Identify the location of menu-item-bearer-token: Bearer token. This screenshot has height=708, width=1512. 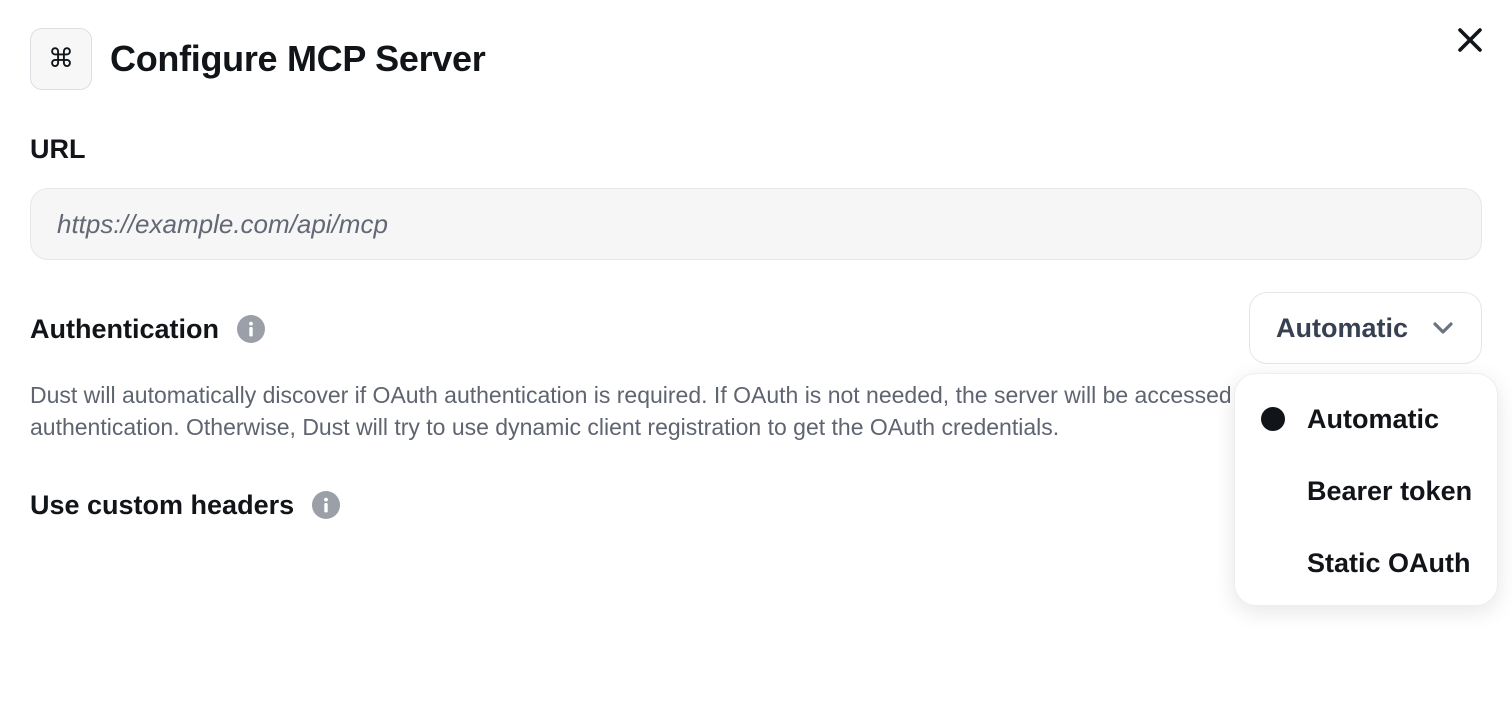
(1367, 491).